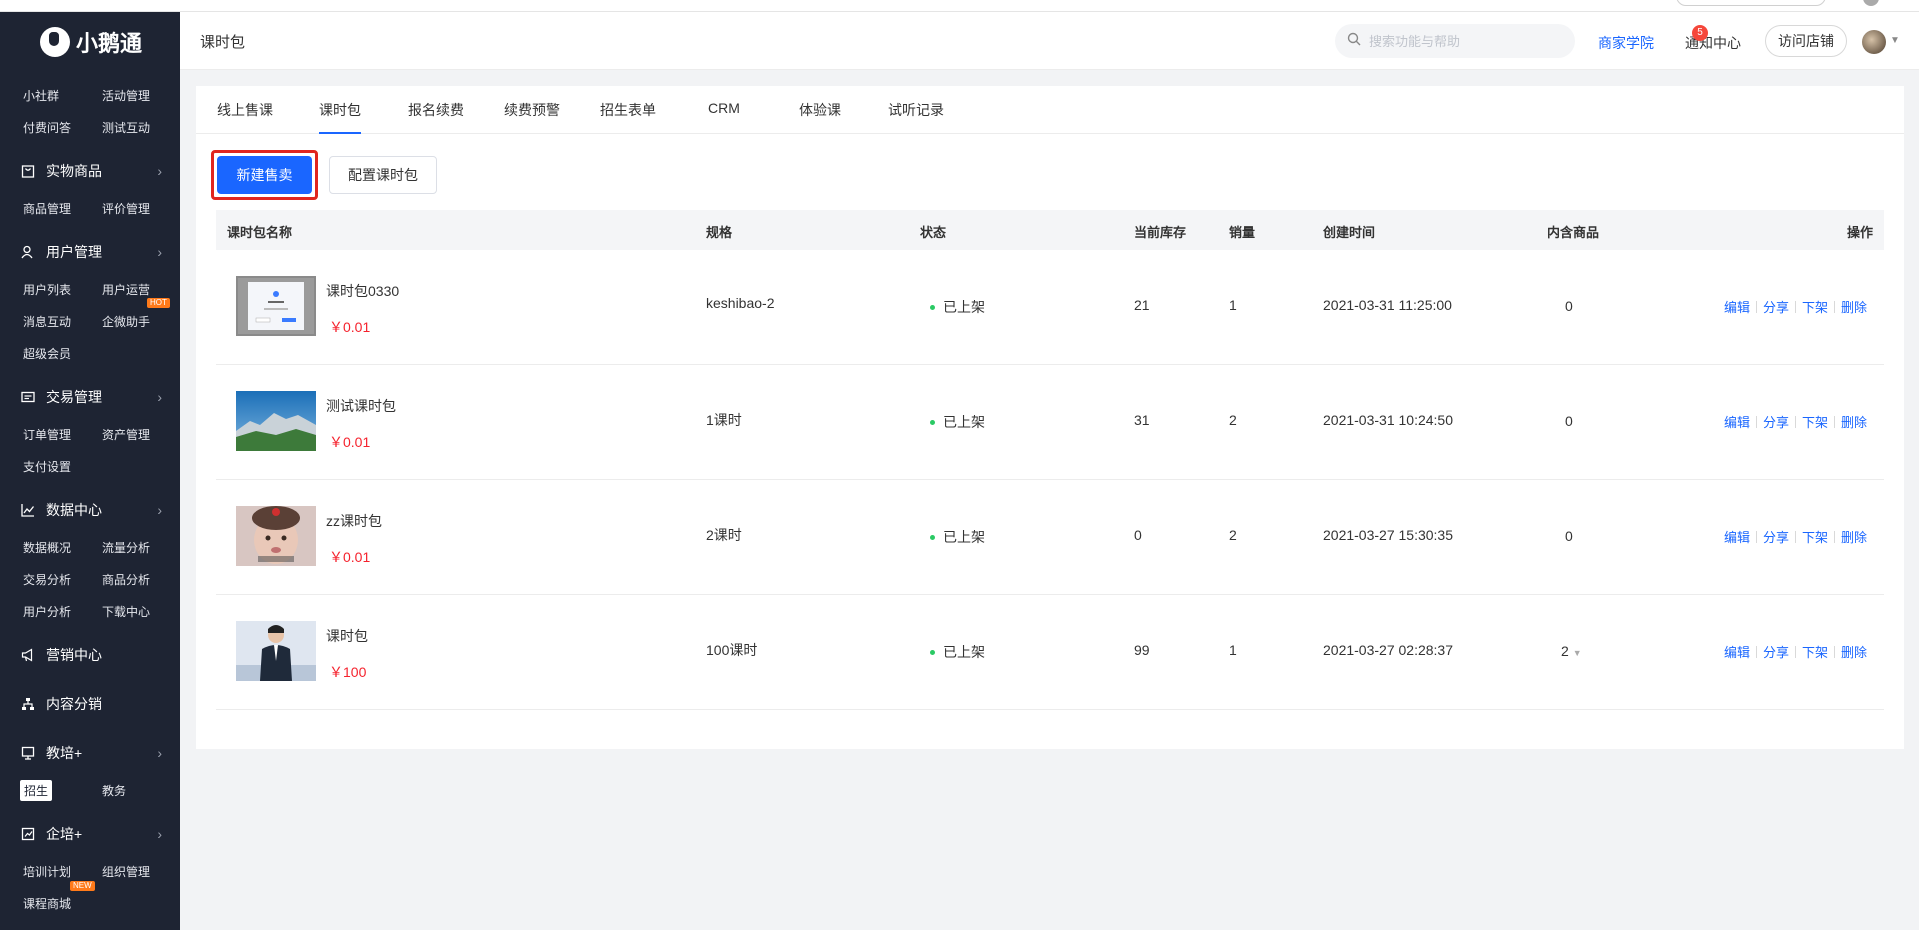  I want to click on package-price: ￥0.01, so click(350, 442).